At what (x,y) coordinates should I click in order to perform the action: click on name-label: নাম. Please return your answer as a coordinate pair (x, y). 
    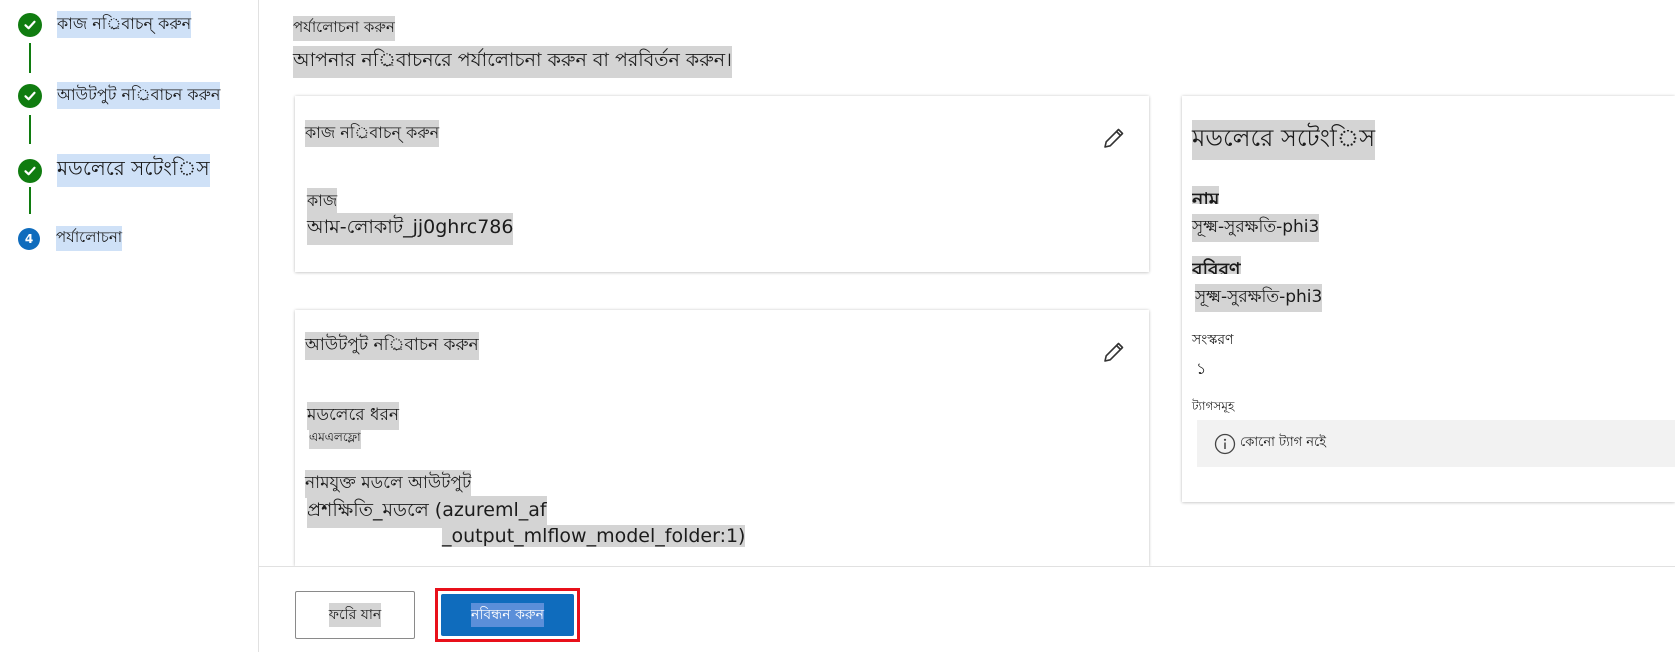
    Looking at the image, I should click on (1206, 195).